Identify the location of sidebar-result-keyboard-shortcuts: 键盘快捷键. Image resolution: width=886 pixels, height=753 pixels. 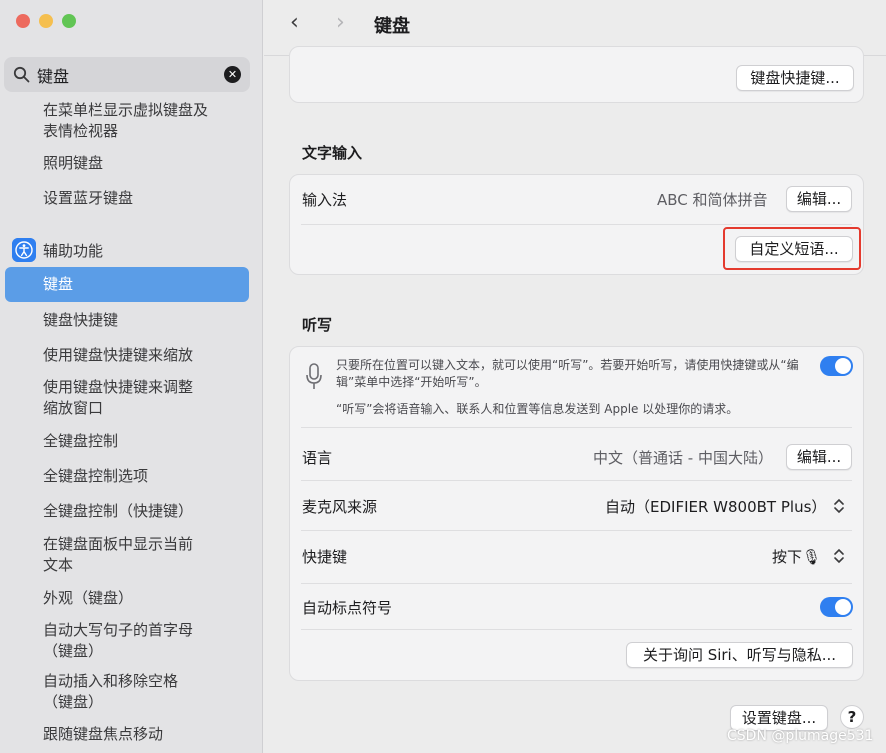
(143, 320).